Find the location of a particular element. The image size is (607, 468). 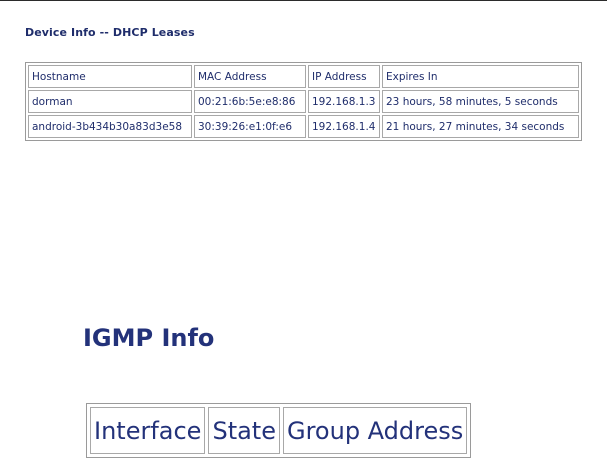

dhcp-leases-title: Device Info -- DHCP Leases is located at coordinates (110, 32).